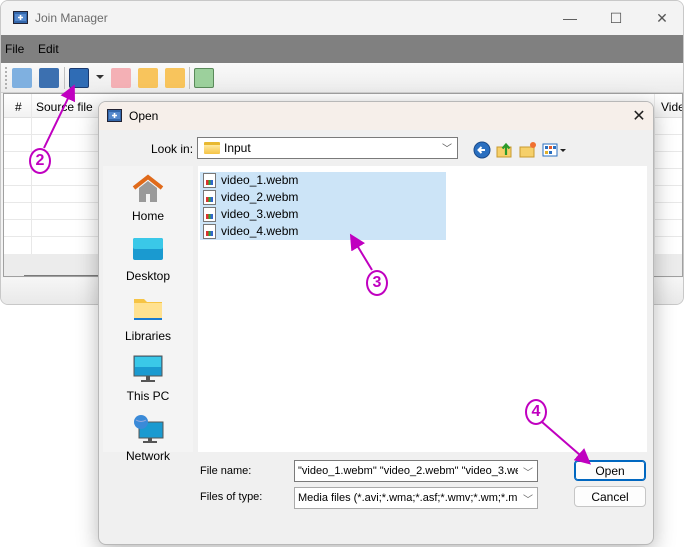  I want to click on maximize-button: ☐, so click(616, 18).